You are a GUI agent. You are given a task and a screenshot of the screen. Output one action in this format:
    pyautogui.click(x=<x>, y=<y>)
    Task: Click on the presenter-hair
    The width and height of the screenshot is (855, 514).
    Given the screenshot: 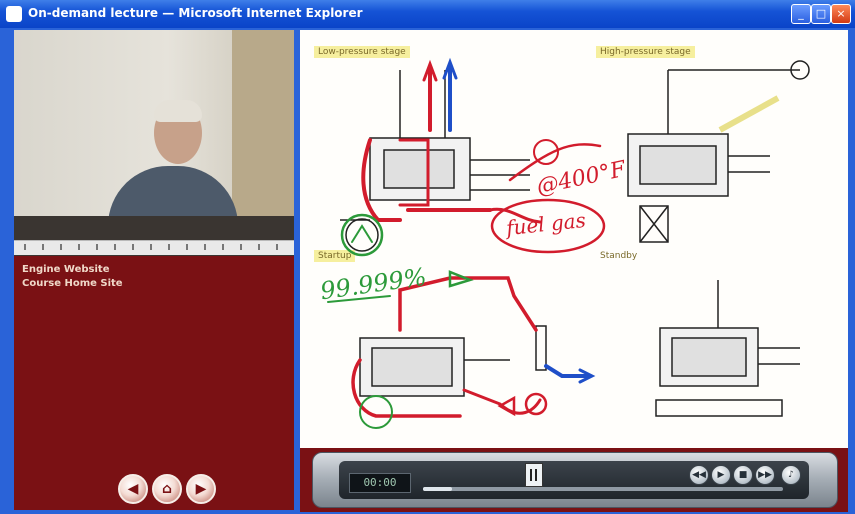 What is the action you would take?
    pyautogui.click(x=178, y=111)
    